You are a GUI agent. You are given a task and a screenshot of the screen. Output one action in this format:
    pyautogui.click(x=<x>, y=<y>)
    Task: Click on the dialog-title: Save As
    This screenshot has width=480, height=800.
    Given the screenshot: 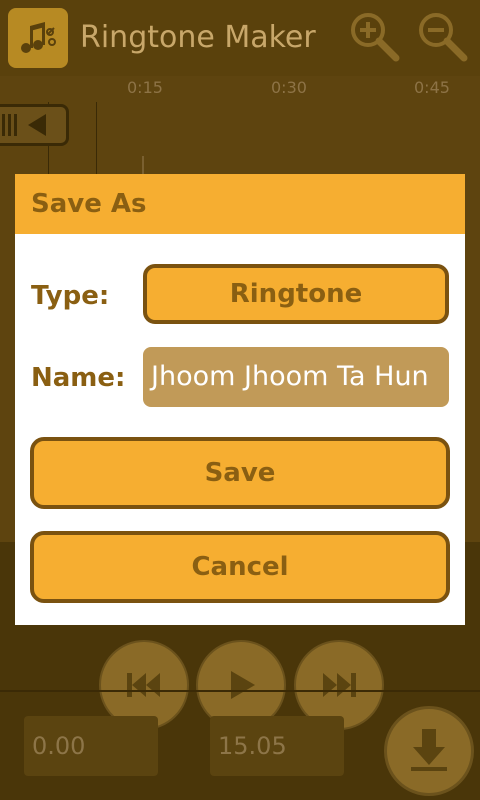 What is the action you would take?
    pyautogui.click(x=89, y=204)
    